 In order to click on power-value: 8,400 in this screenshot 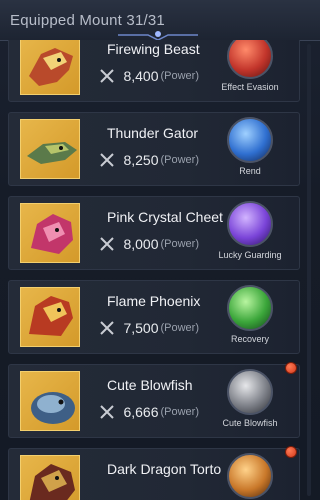, I will do `click(141, 75)`.